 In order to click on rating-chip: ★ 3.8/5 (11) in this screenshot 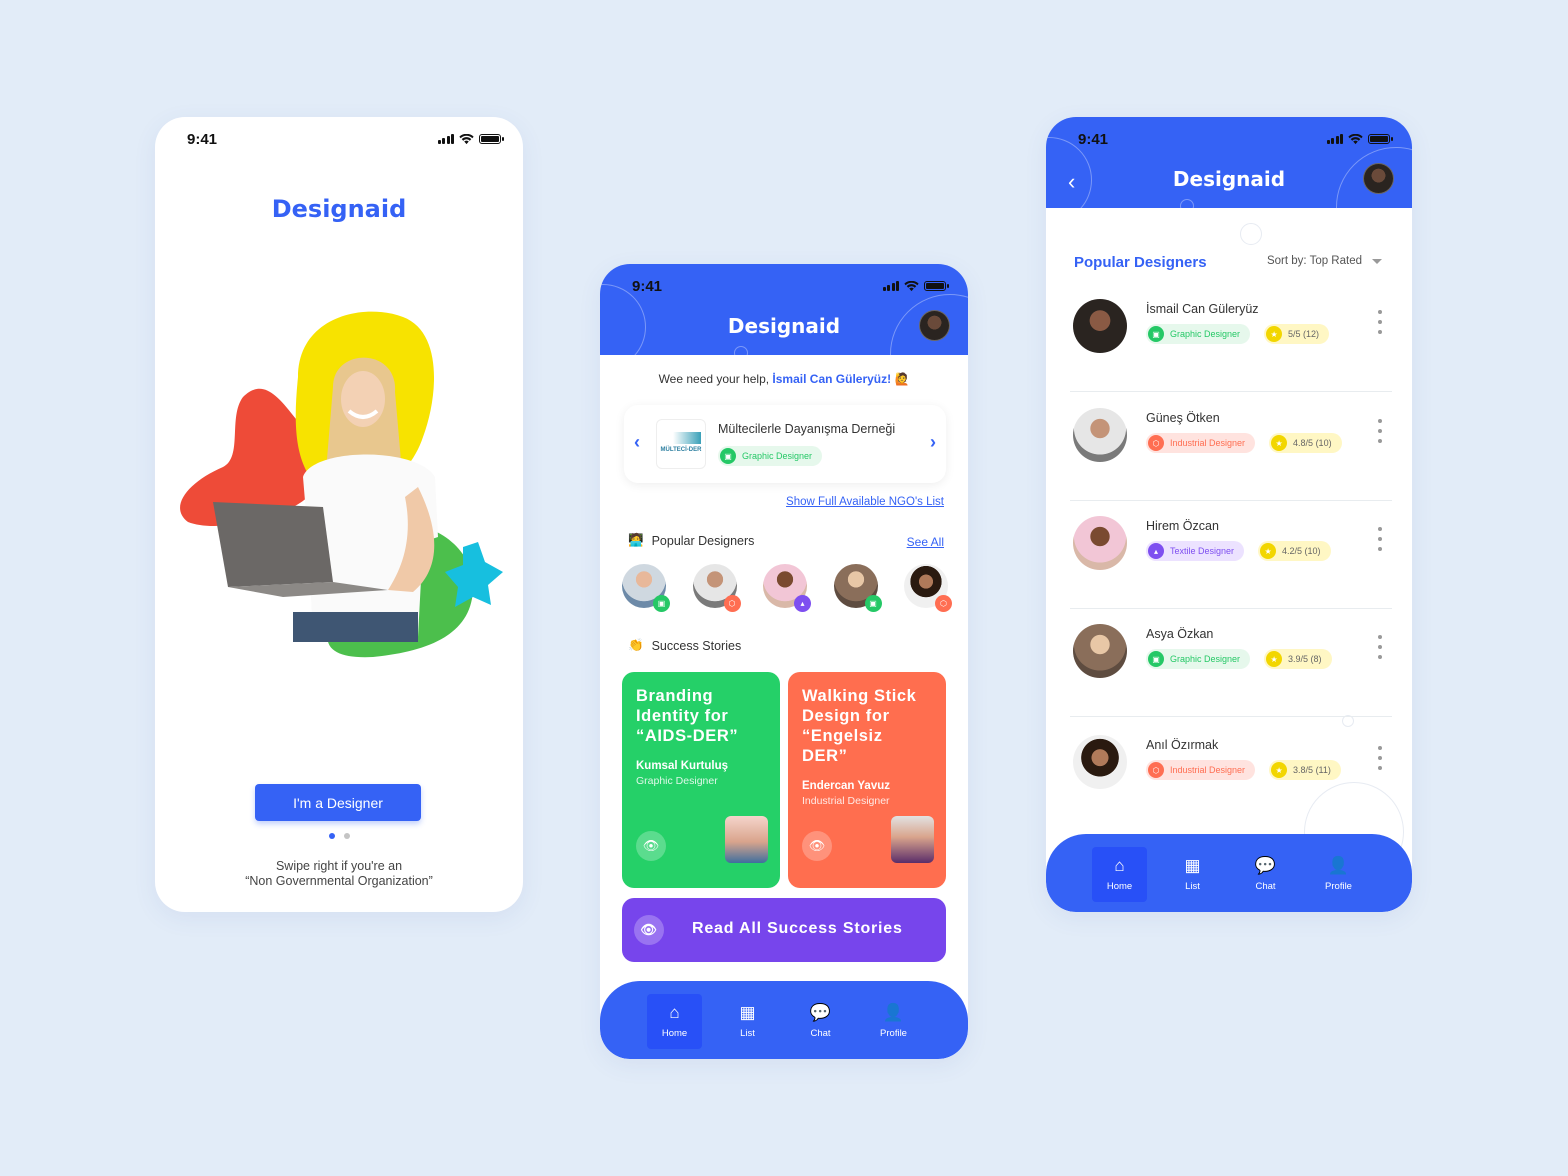, I will do `click(1305, 770)`.